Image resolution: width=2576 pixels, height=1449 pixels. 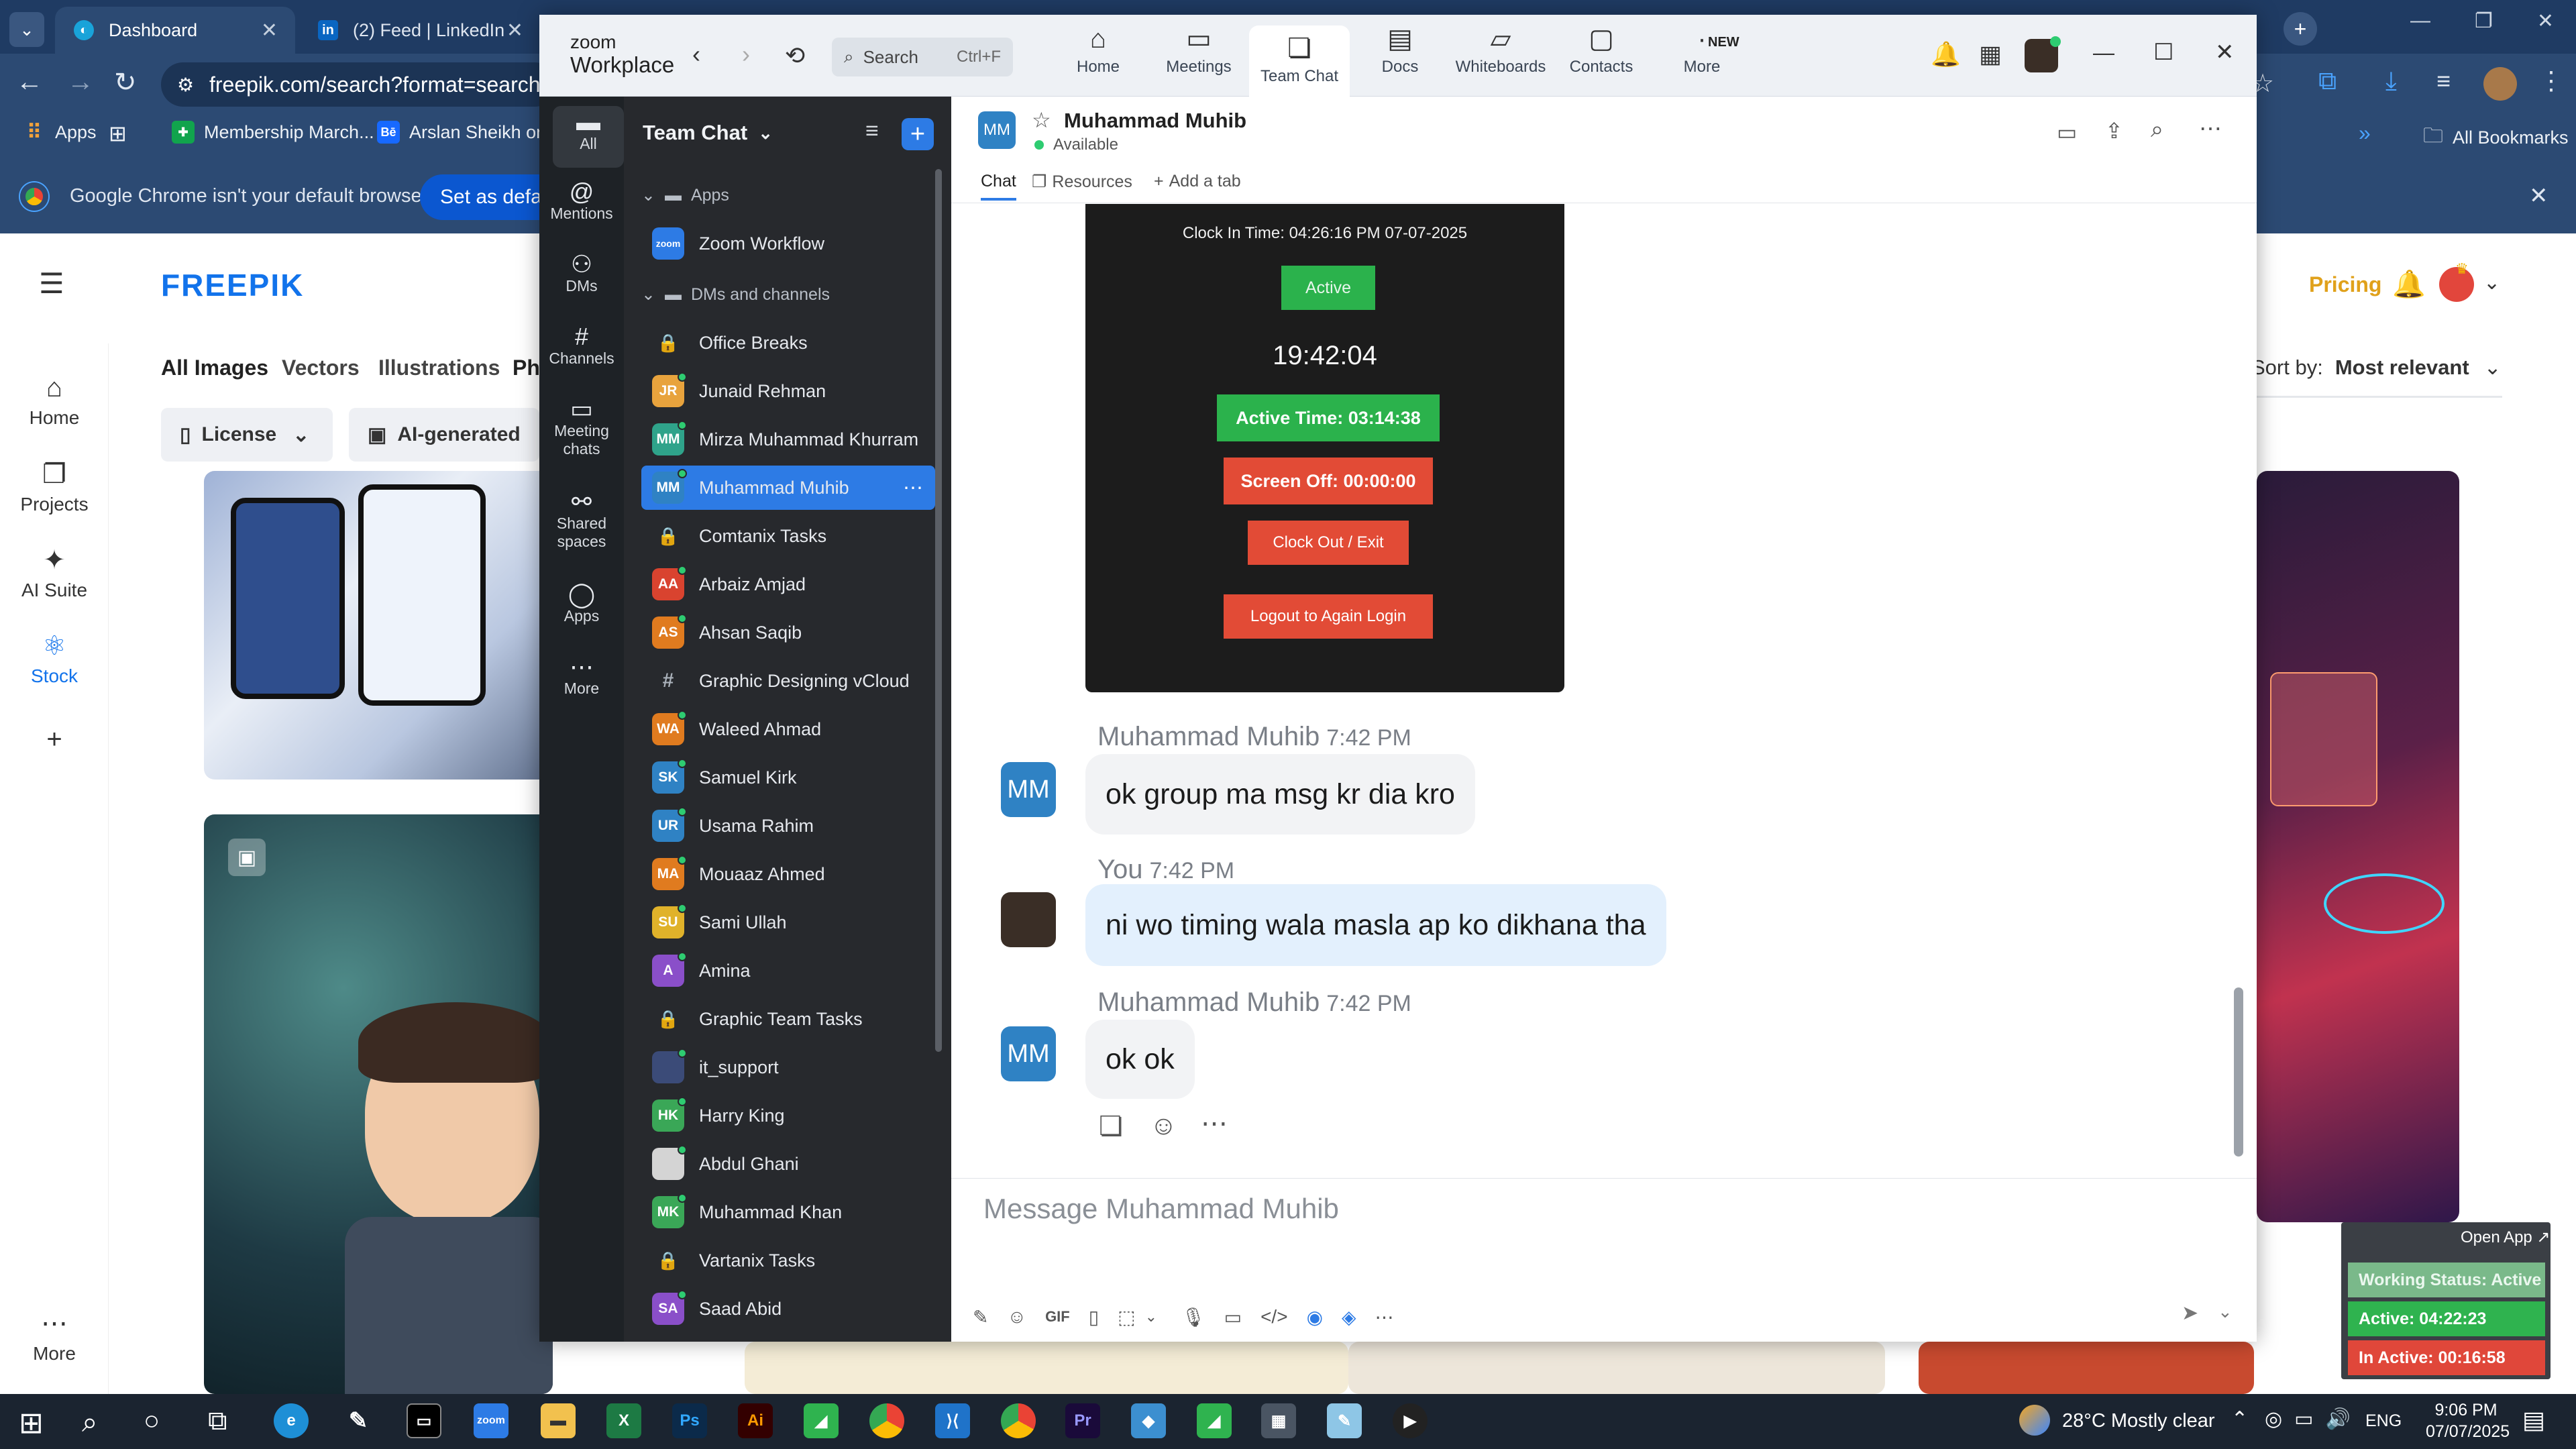 What do you see at coordinates (788, 243) in the screenshot?
I see `list-item: zoom Zoom Workflow` at bounding box center [788, 243].